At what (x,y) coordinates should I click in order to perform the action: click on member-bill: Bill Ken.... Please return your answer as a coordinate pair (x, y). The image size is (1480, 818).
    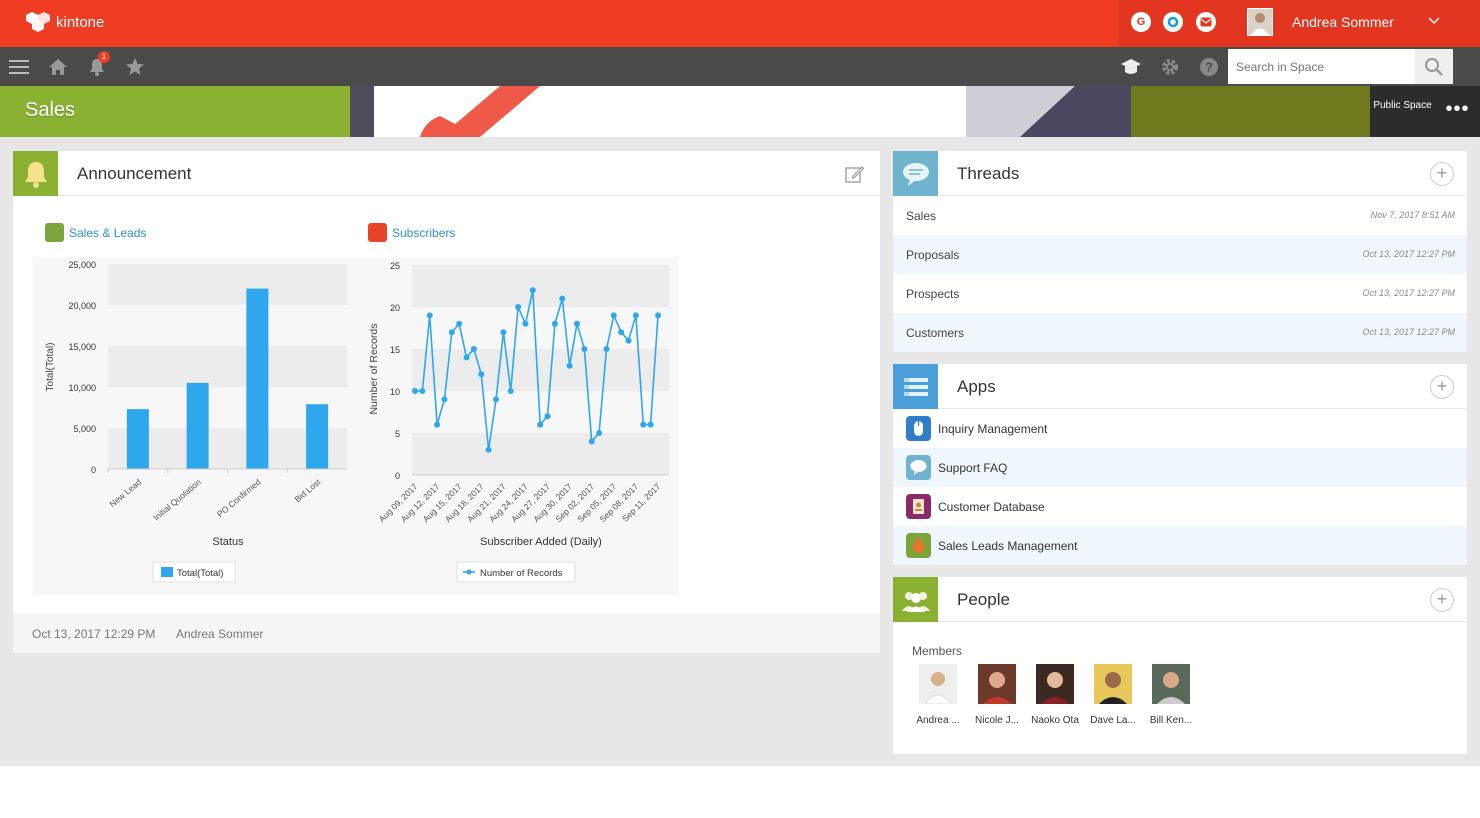
    Looking at the image, I should click on (1171, 695).